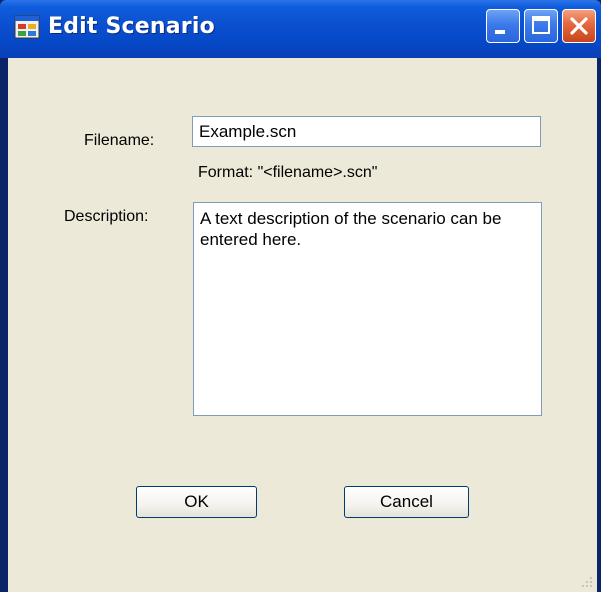  What do you see at coordinates (119, 140) in the screenshot?
I see `filename-label: Filename:` at bounding box center [119, 140].